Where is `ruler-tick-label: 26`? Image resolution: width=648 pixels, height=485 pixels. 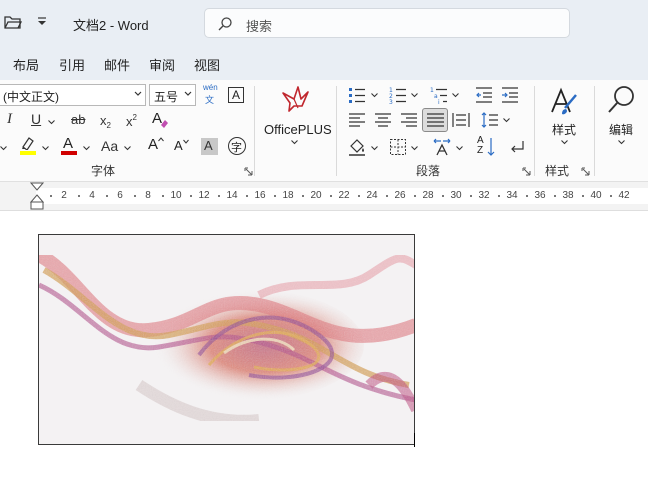 ruler-tick-label: 26 is located at coordinates (400, 195).